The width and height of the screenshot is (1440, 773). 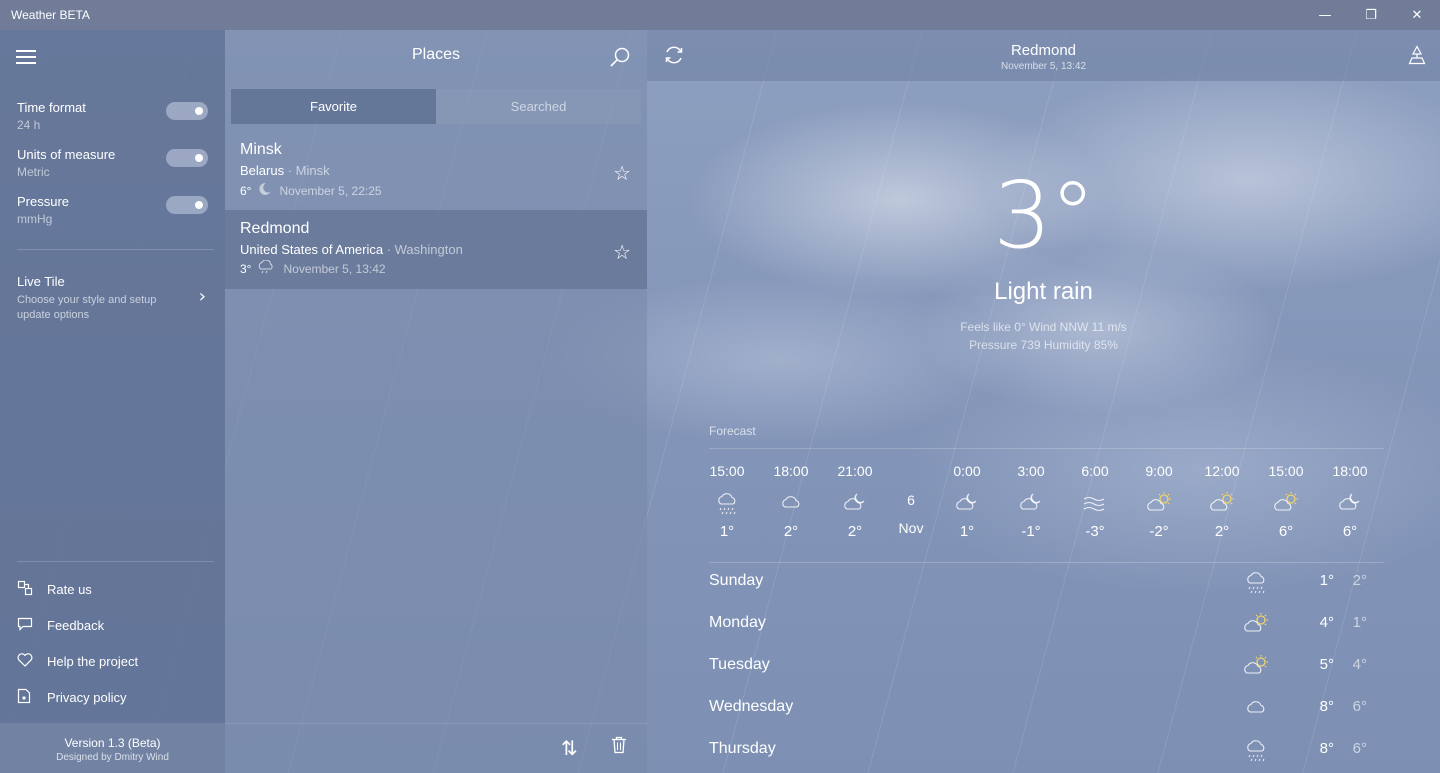 What do you see at coordinates (32, 661) in the screenshot?
I see `heart-icon` at bounding box center [32, 661].